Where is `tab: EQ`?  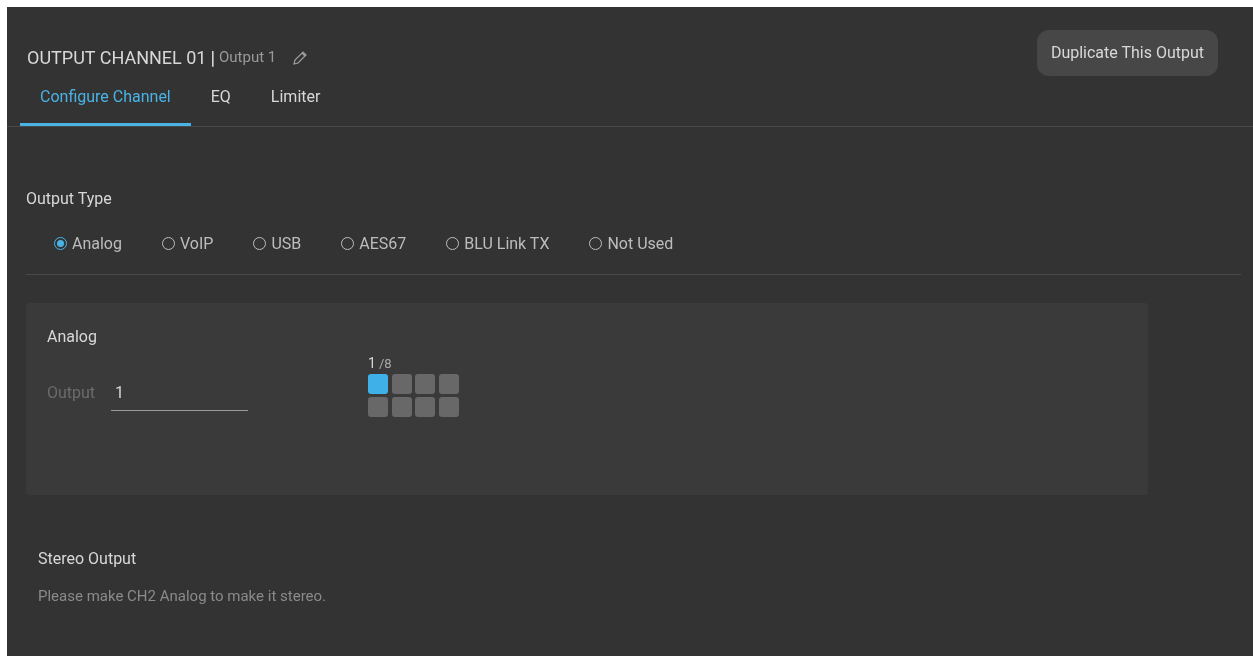 tab: EQ is located at coordinates (220, 104).